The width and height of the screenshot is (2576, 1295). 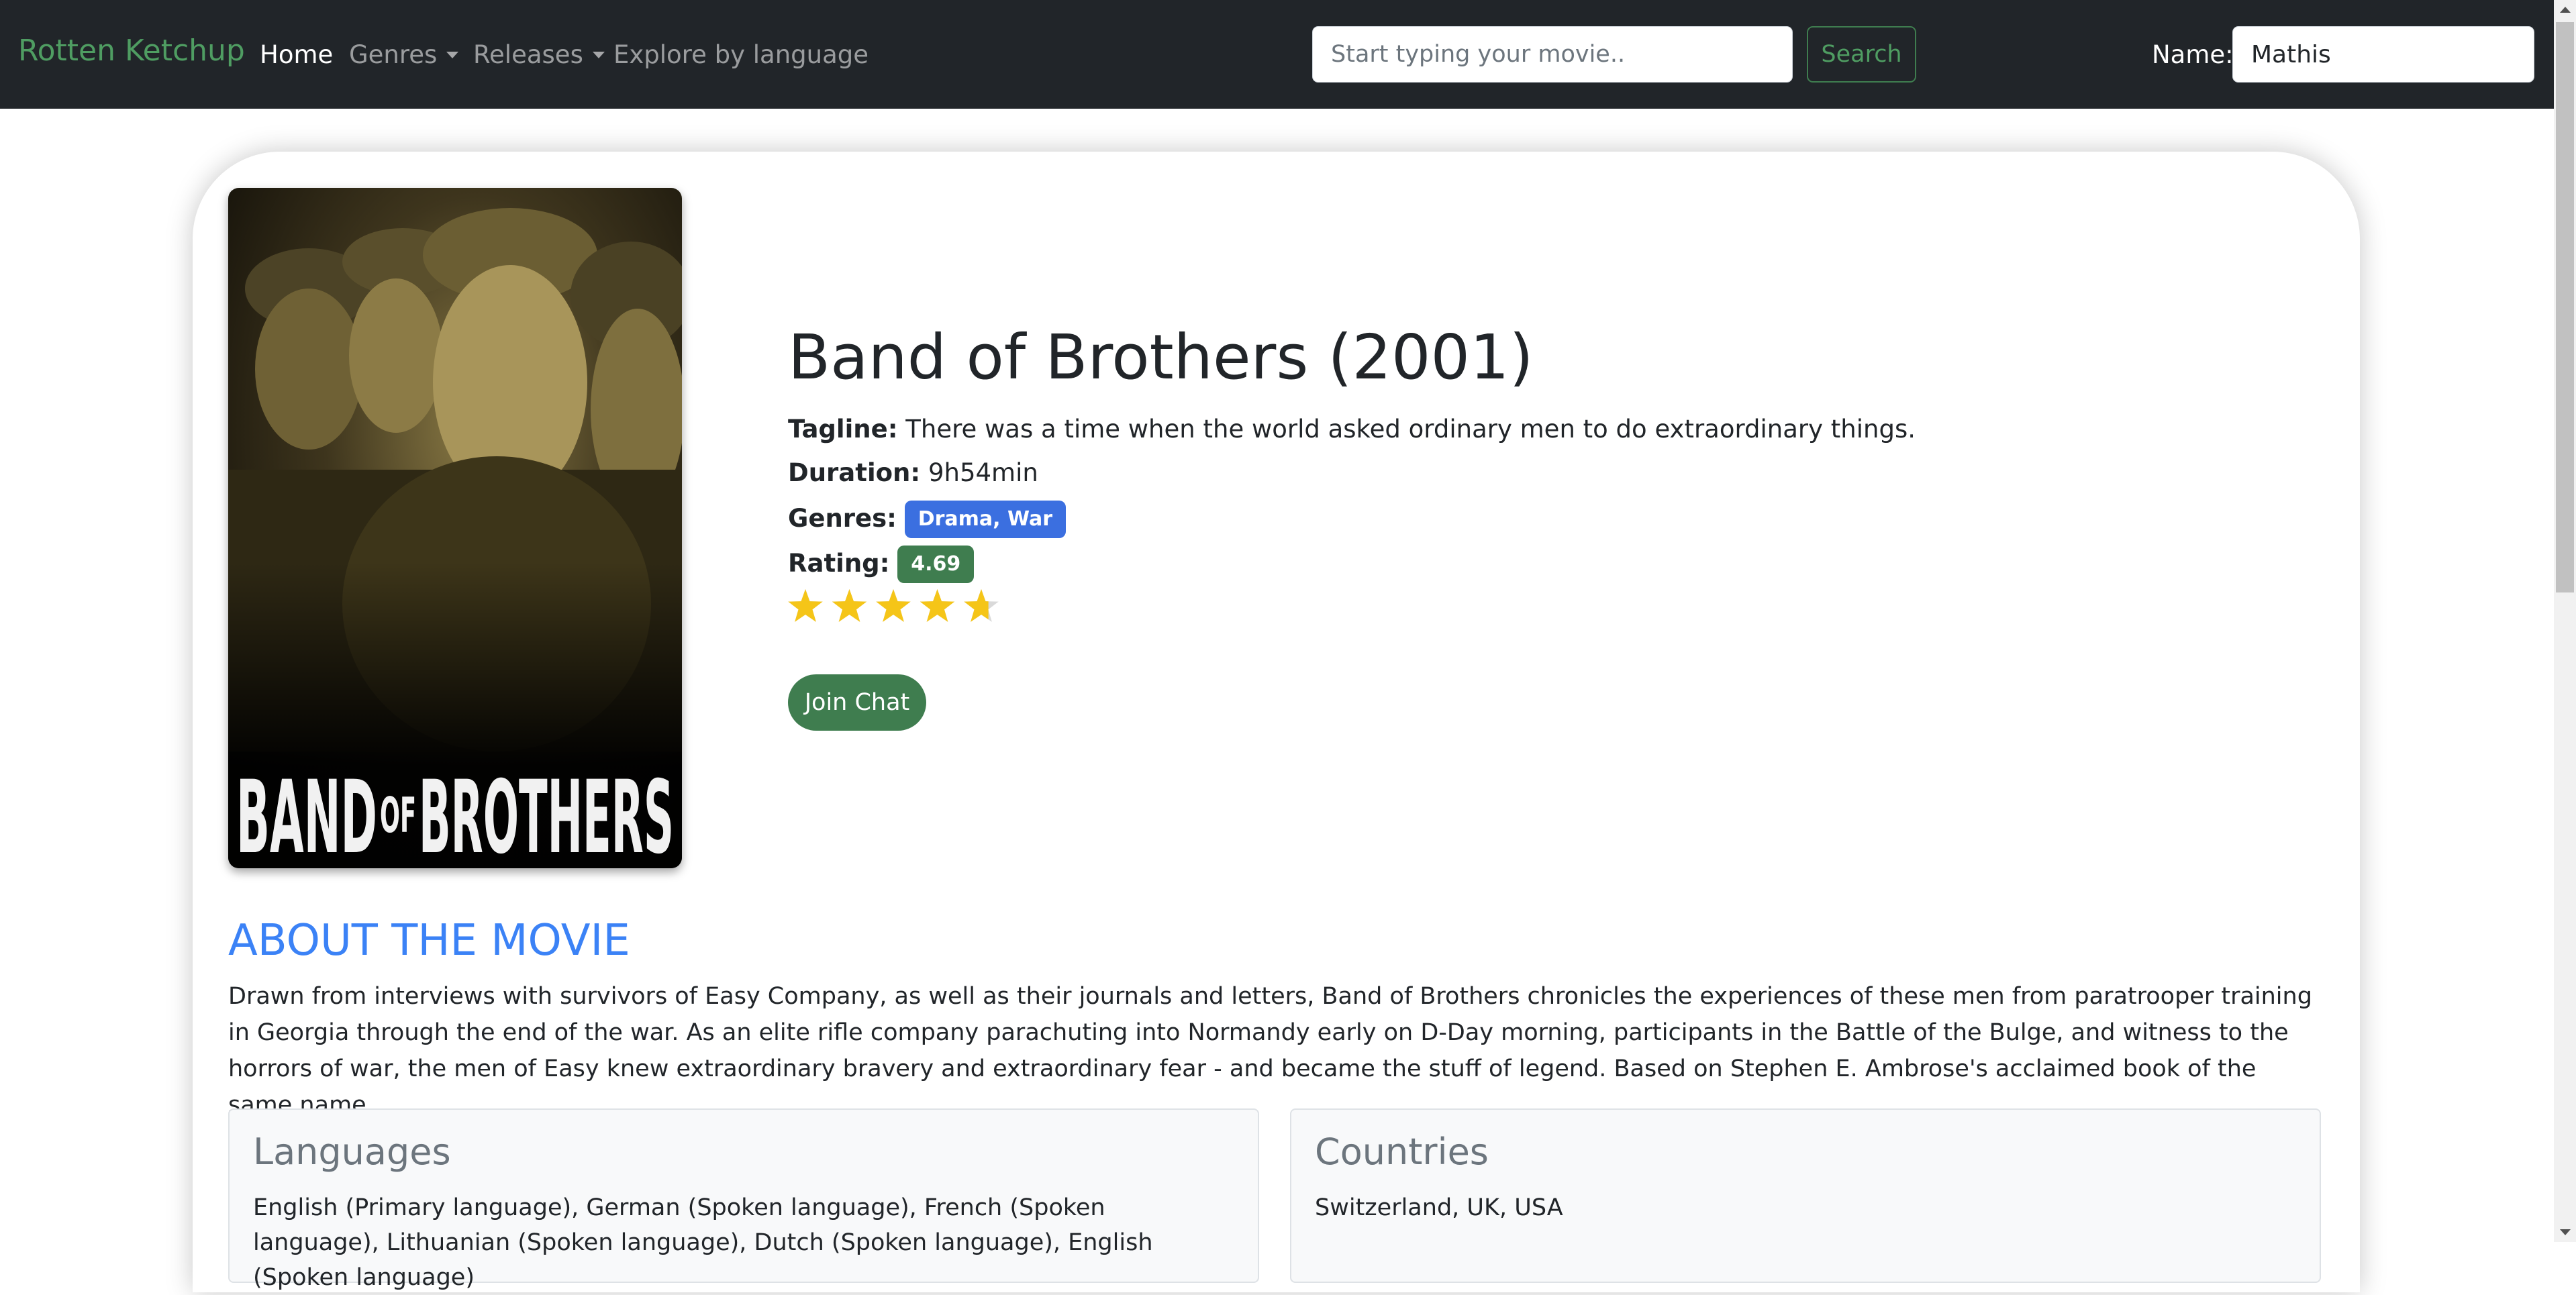 I want to click on rating-badge: 4.69, so click(x=936, y=564).